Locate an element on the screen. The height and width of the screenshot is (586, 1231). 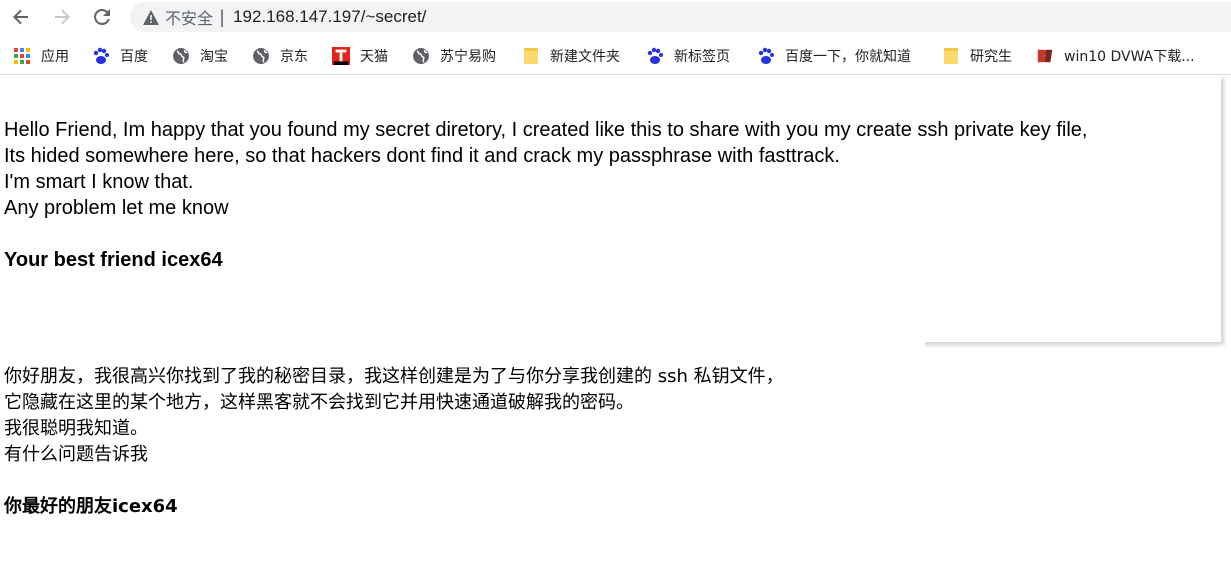
bookmark-label: 应用 is located at coordinates (55, 57).